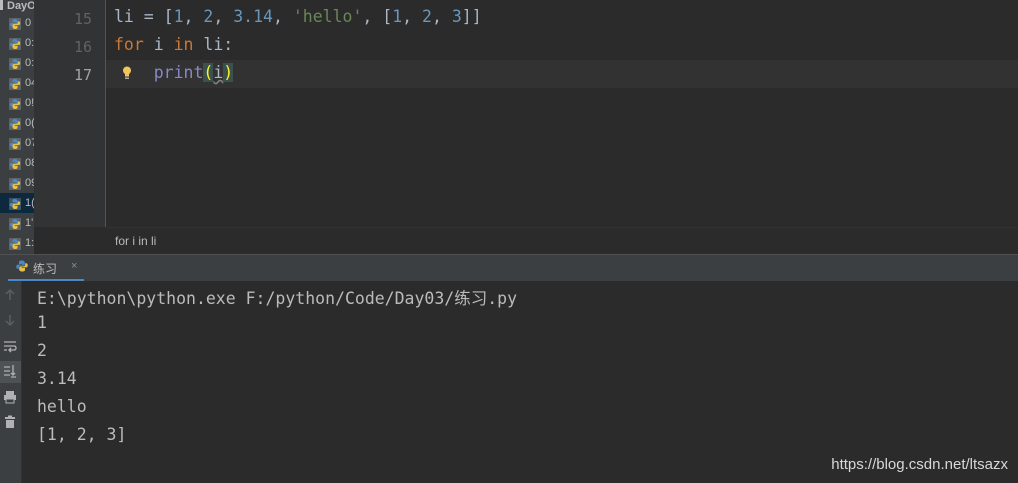 This screenshot has width=1018, height=483. I want to click on folder-label: DayO, so click(20, 6).